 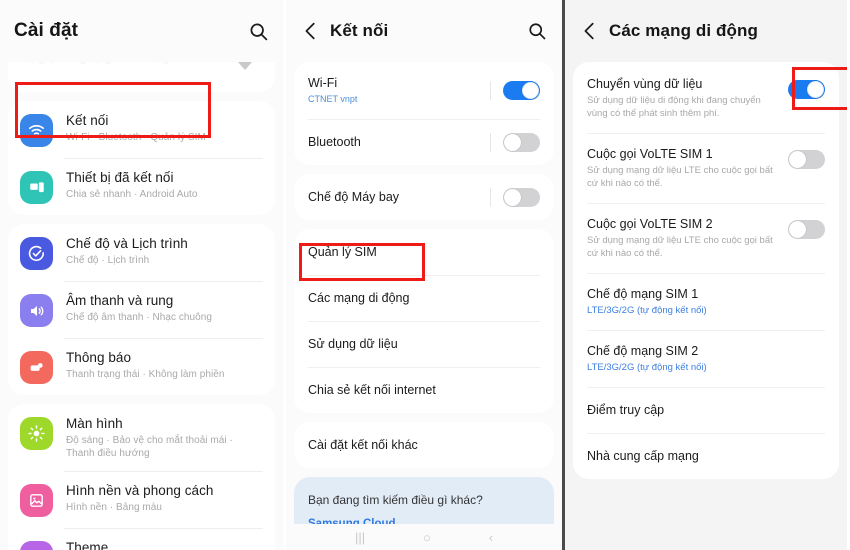 I want to click on back-icon: ‹, so click(x=491, y=537).